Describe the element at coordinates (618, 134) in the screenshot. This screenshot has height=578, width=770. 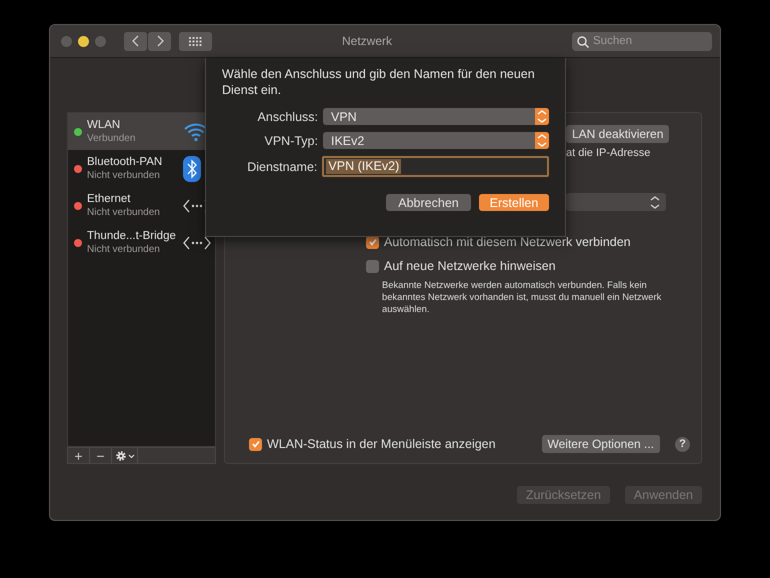
I see `toggle-wifi-button: LAN deaktivieren` at that location.